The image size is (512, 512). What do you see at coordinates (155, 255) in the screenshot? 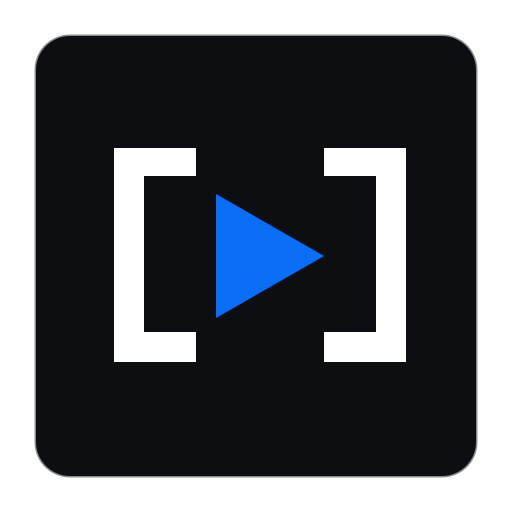
I see `bracket-left-icon` at bounding box center [155, 255].